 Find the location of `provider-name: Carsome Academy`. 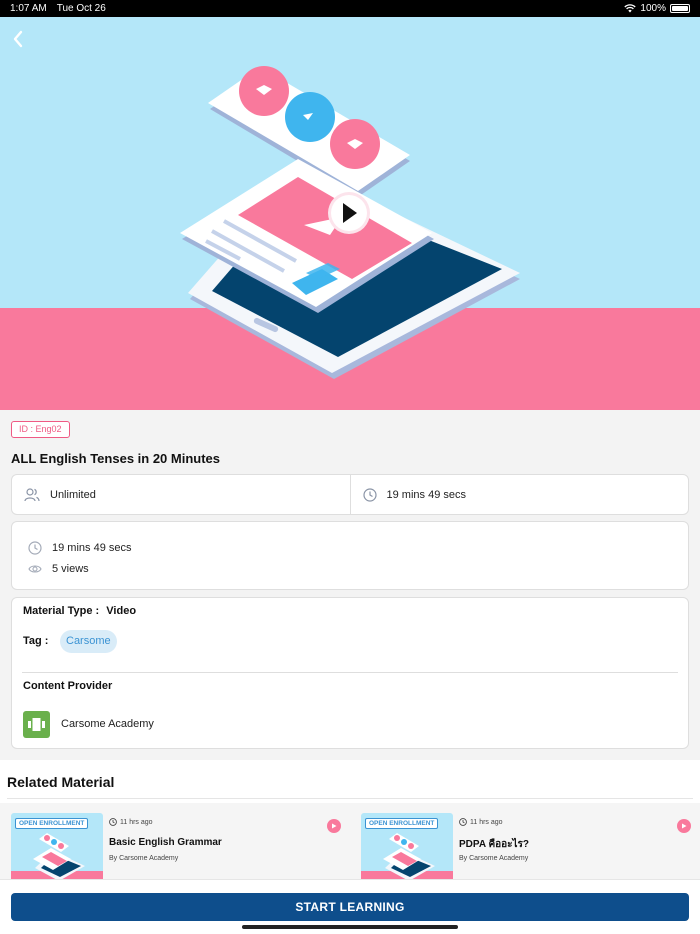

provider-name: Carsome Academy is located at coordinates (107, 724).